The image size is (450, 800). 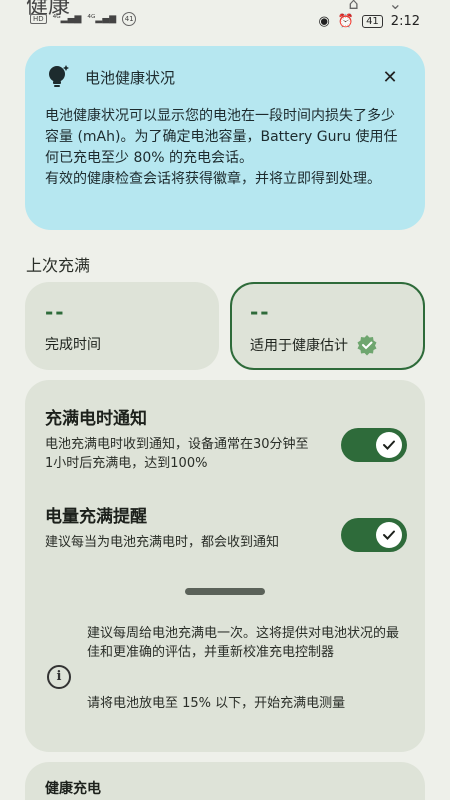 I want to click on status-bar: 健康 ⌂ ⌄ HD ⁴ᴳ▂▄▆ ⁴ᴳ▂▄▆ 41 ◉ ⏰ 41 2:12, so click(x=225, y=17).